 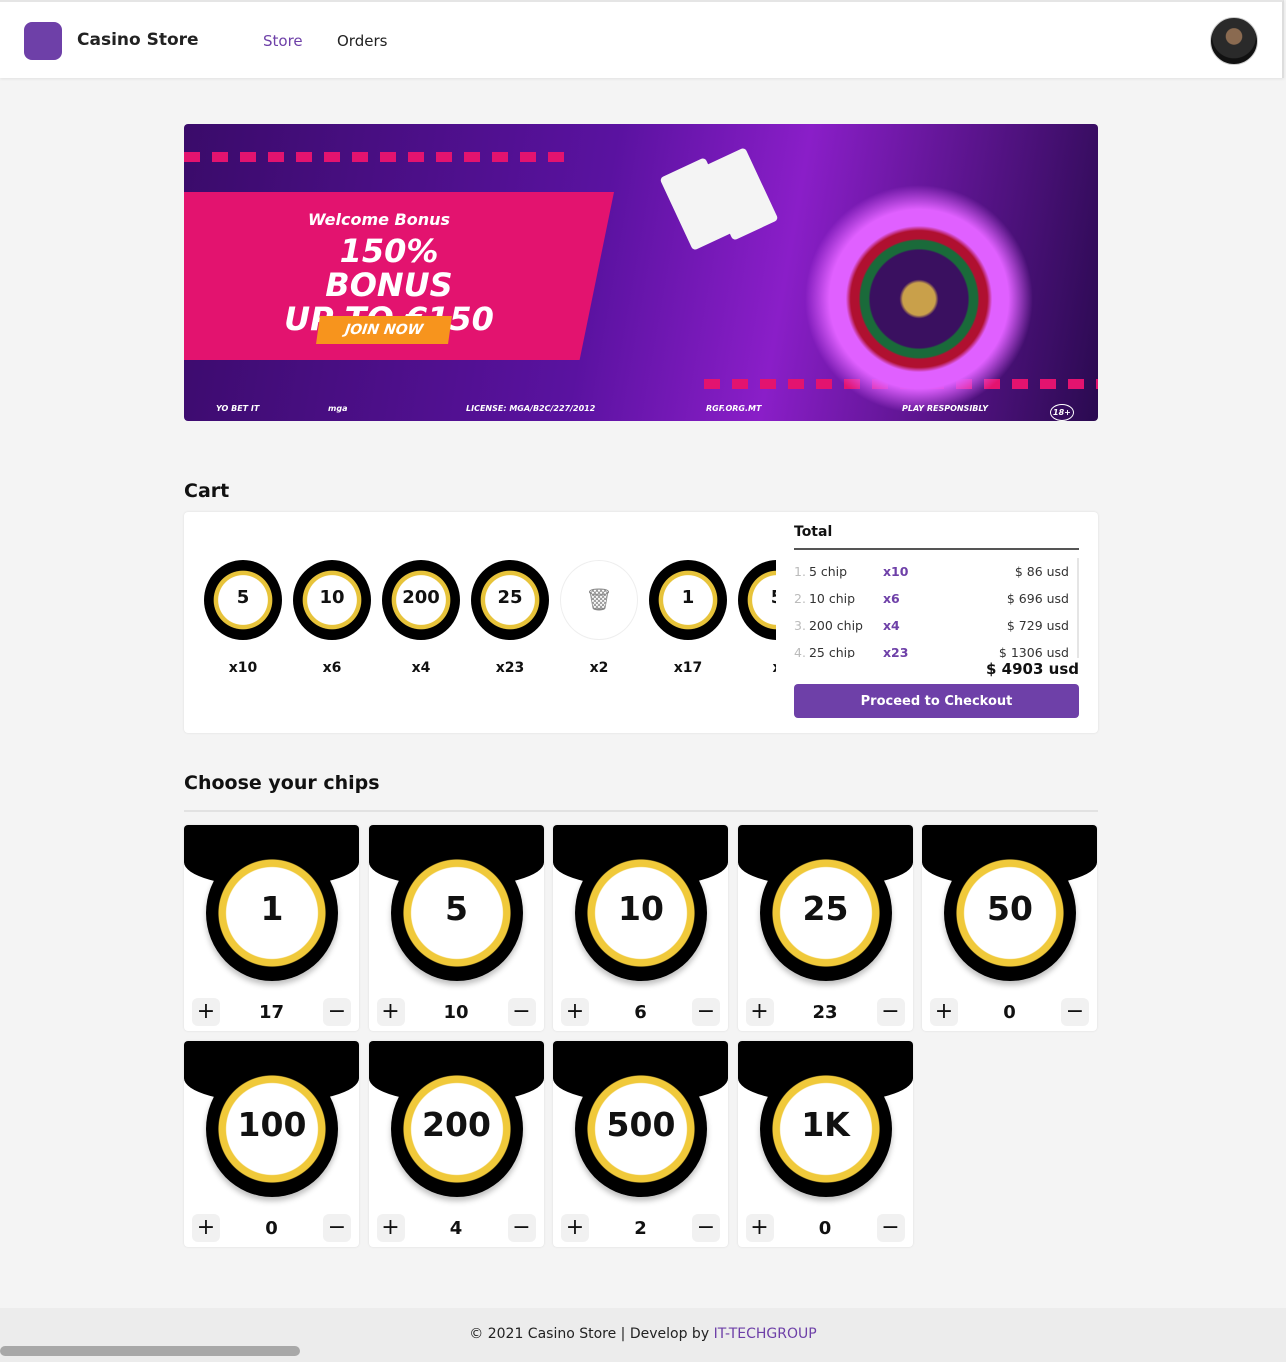 I want to click on banner-mga: mga, so click(x=338, y=408).